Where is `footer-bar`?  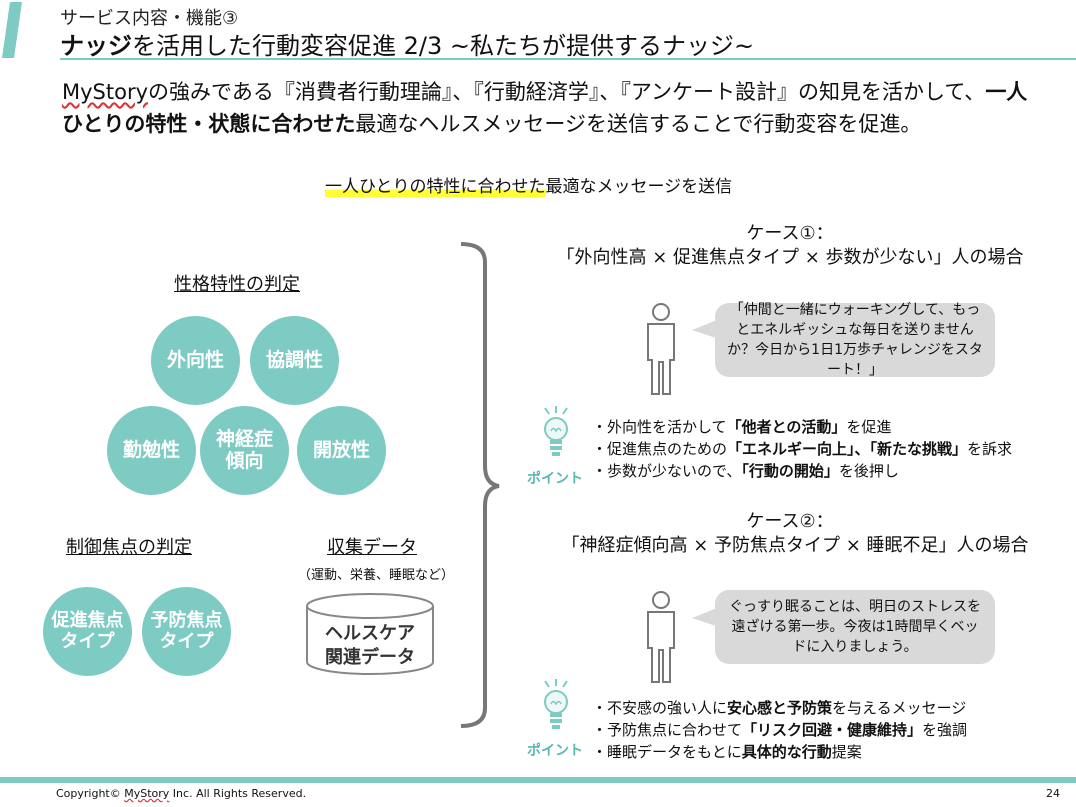
footer-bar is located at coordinates (538, 780).